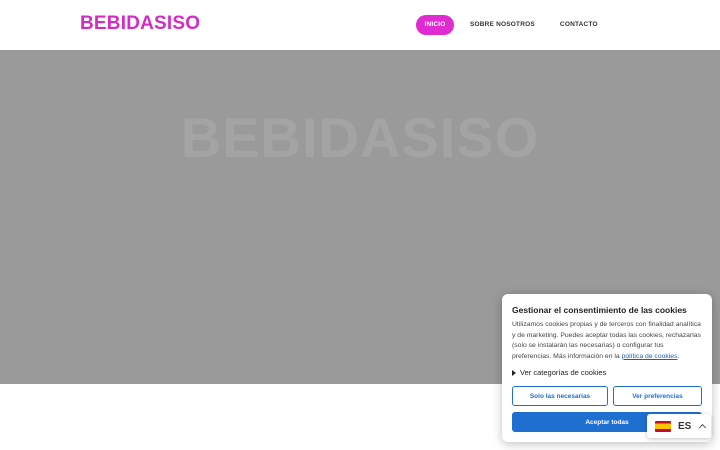 The image size is (720, 450). I want to click on nav-inicio: INICIO, so click(435, 25).